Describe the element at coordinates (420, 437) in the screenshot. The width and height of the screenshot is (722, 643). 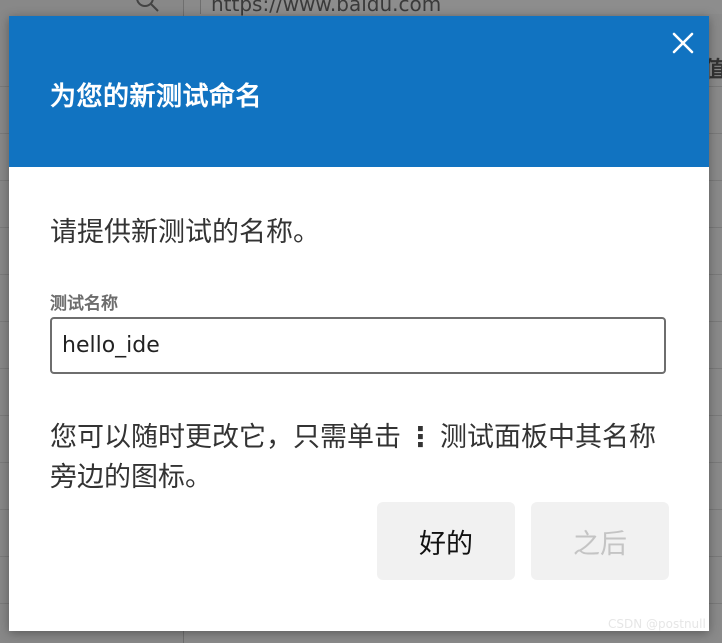
I see `more-menu-icon: ⋮` at that location.